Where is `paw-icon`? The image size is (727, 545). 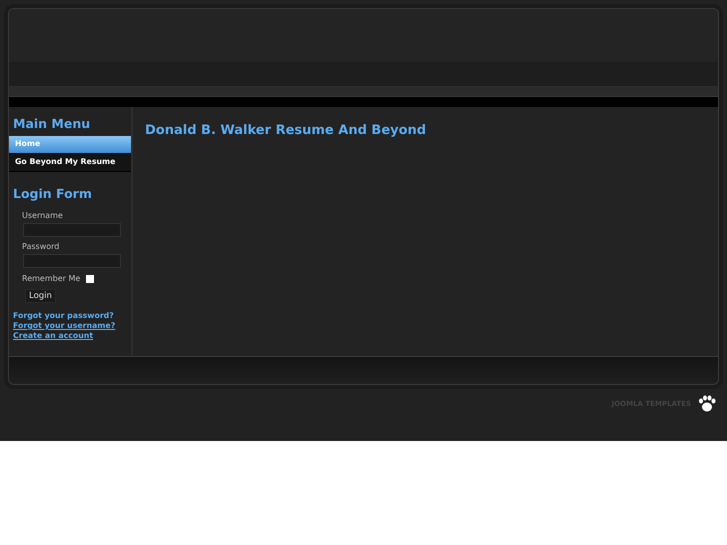 paw-icon is located at coordinates (707, 404).